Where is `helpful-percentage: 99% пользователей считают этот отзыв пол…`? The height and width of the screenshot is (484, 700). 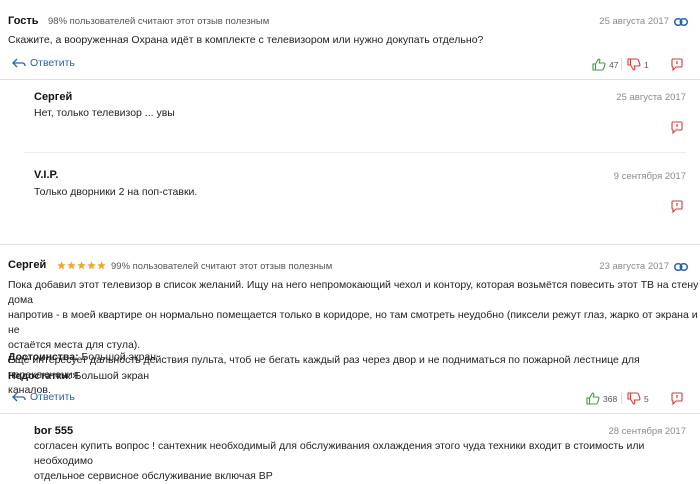 helpful-percentage: 99% пользователей считают этот отзыв пол… is located at coordinates (222, 266).